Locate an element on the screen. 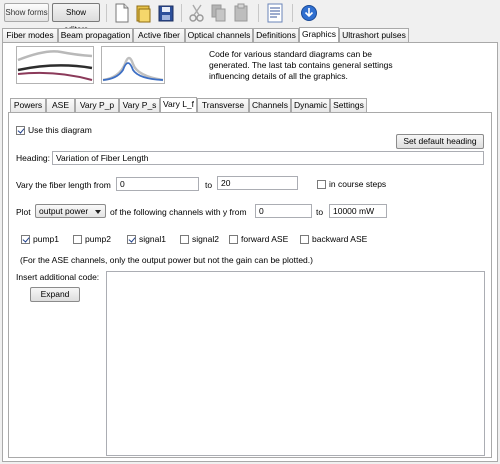 This screenshot has width=500, height=464. save-icon is located at coordinates (166, 13).